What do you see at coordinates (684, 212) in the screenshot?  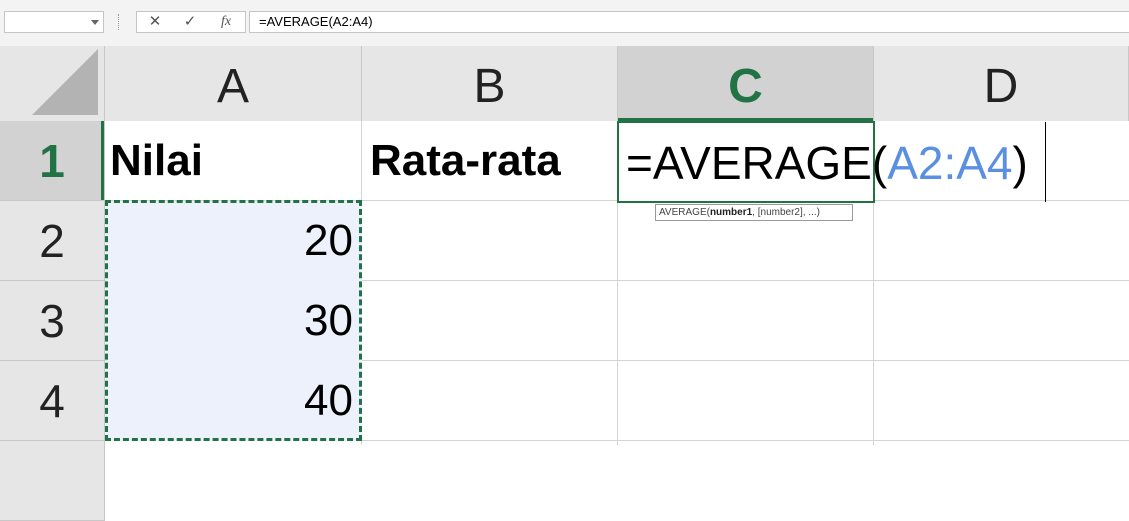 I see `tooltip-function: AVERAGE(` at bounding box center [684, 212].